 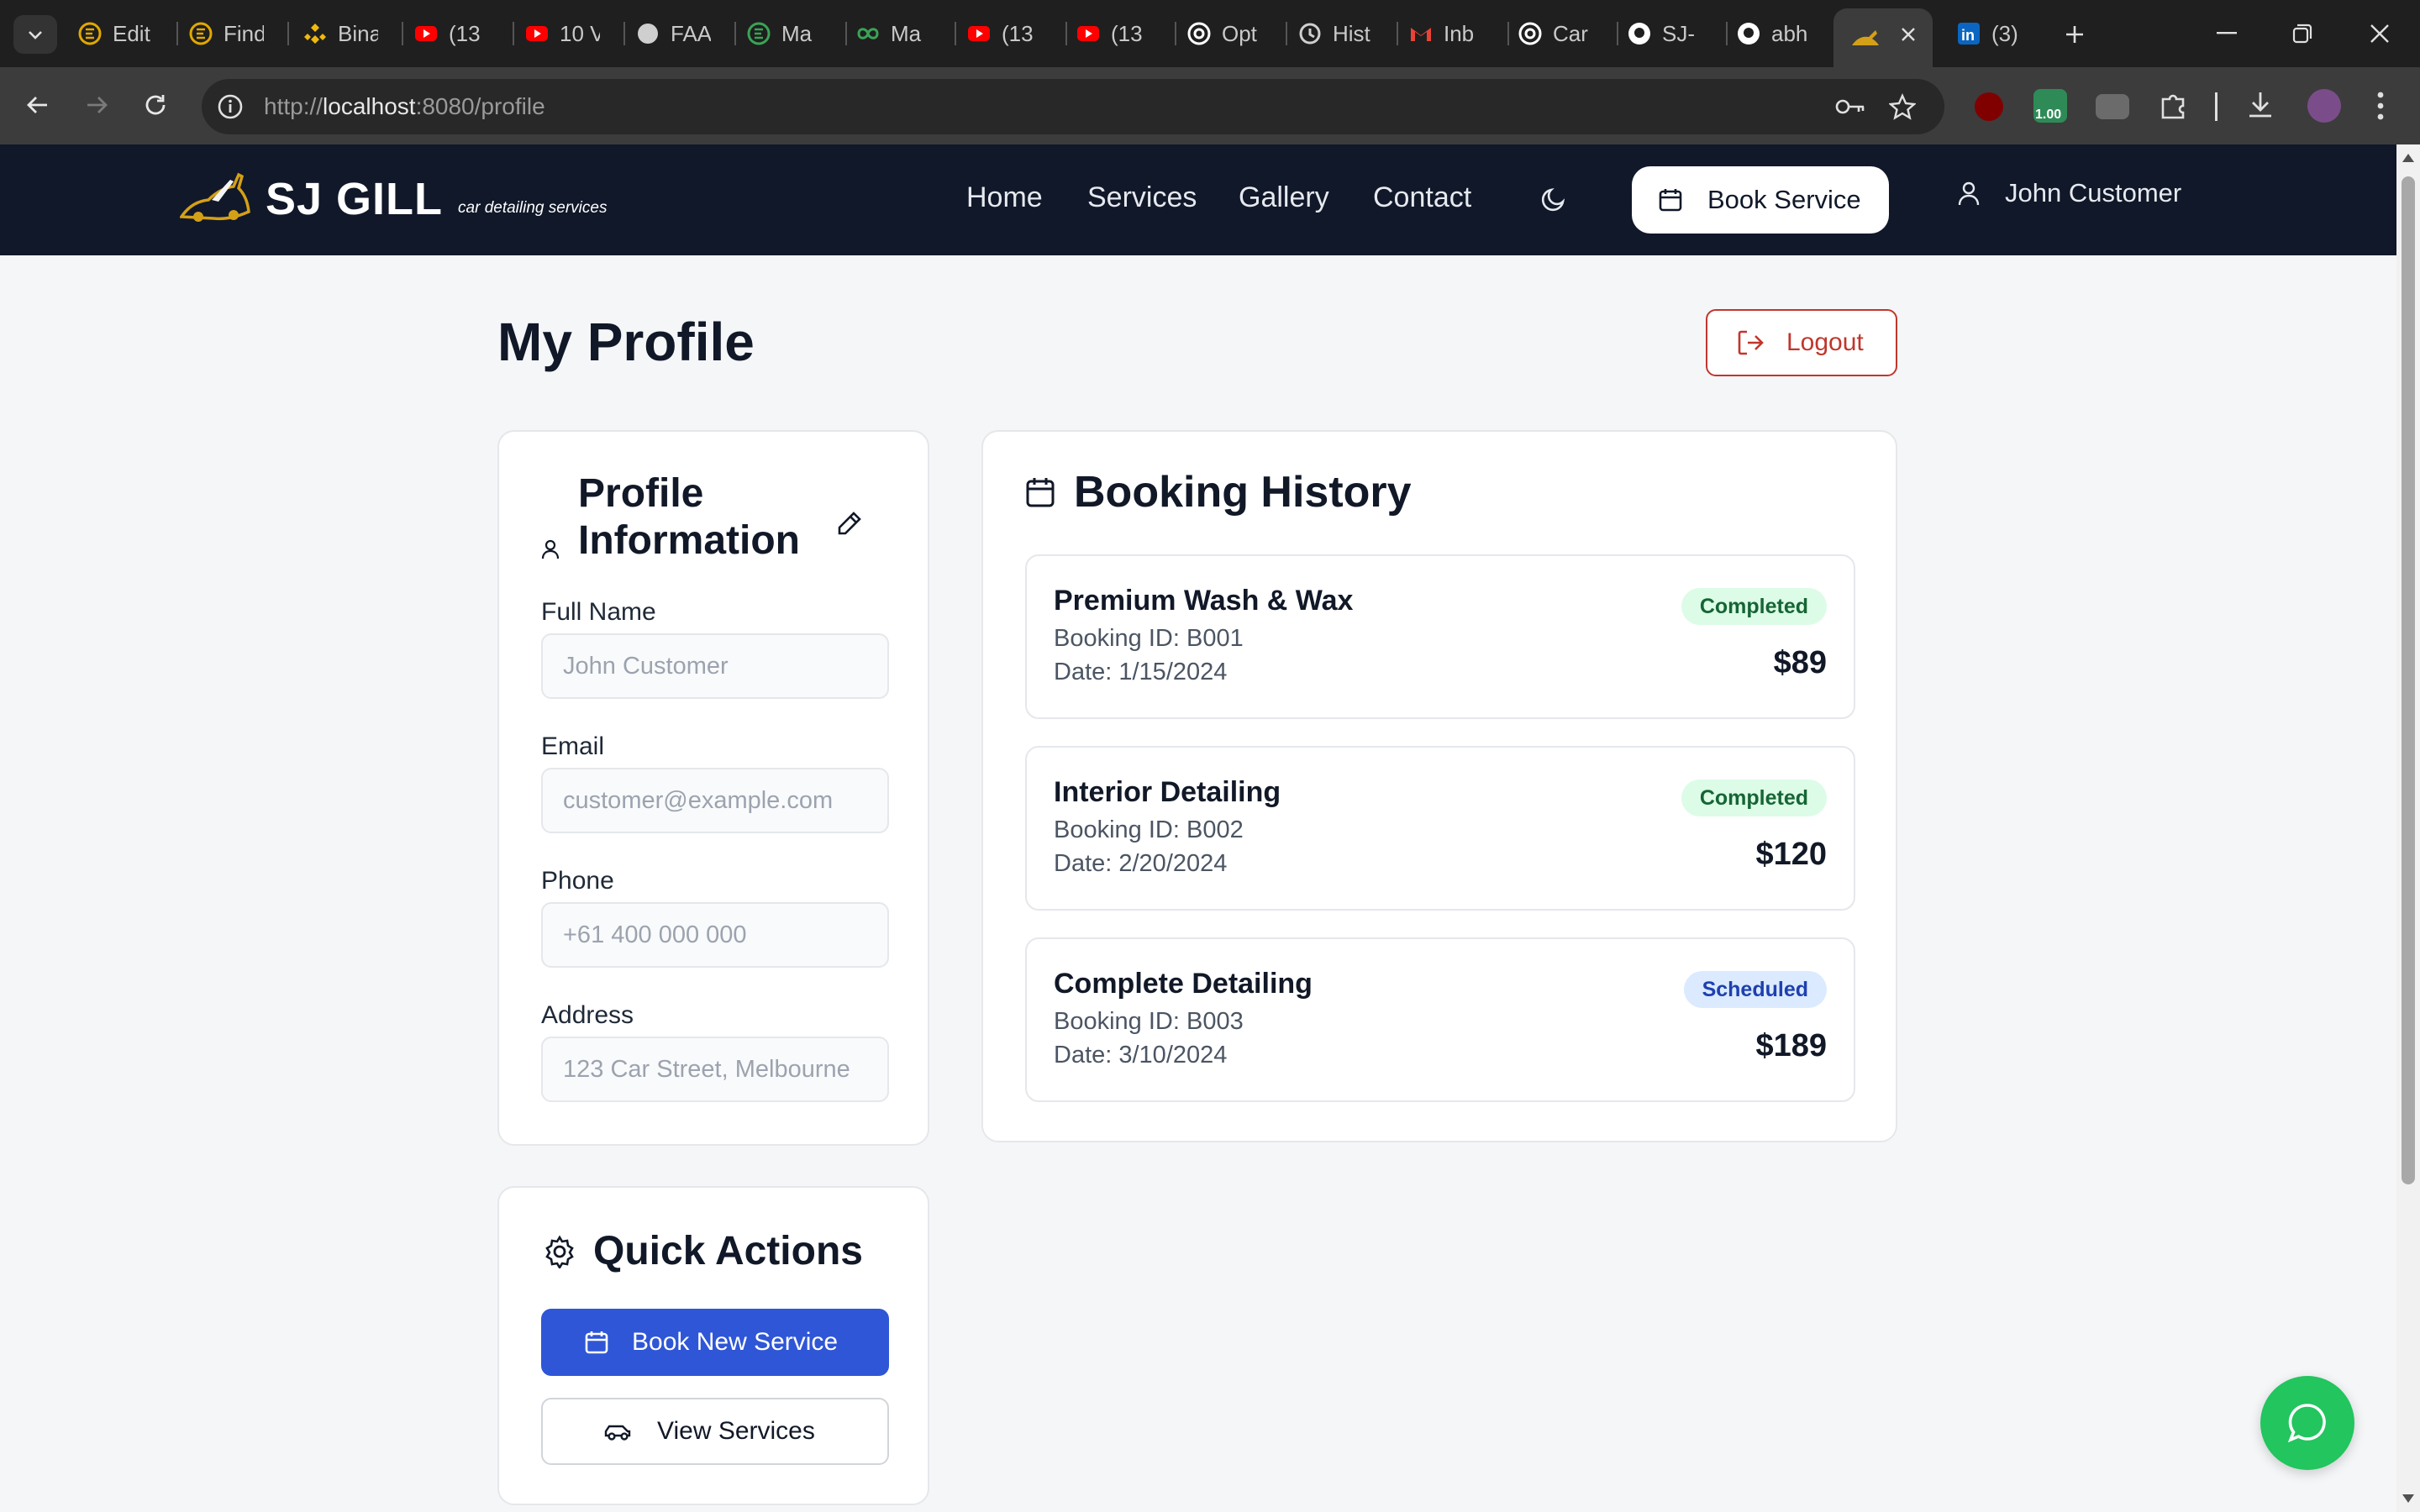 What do you see at coordinates (2408, 680) in the screenshot?
I see `scrollbar-thumb` at bounding box center [2408, 680].